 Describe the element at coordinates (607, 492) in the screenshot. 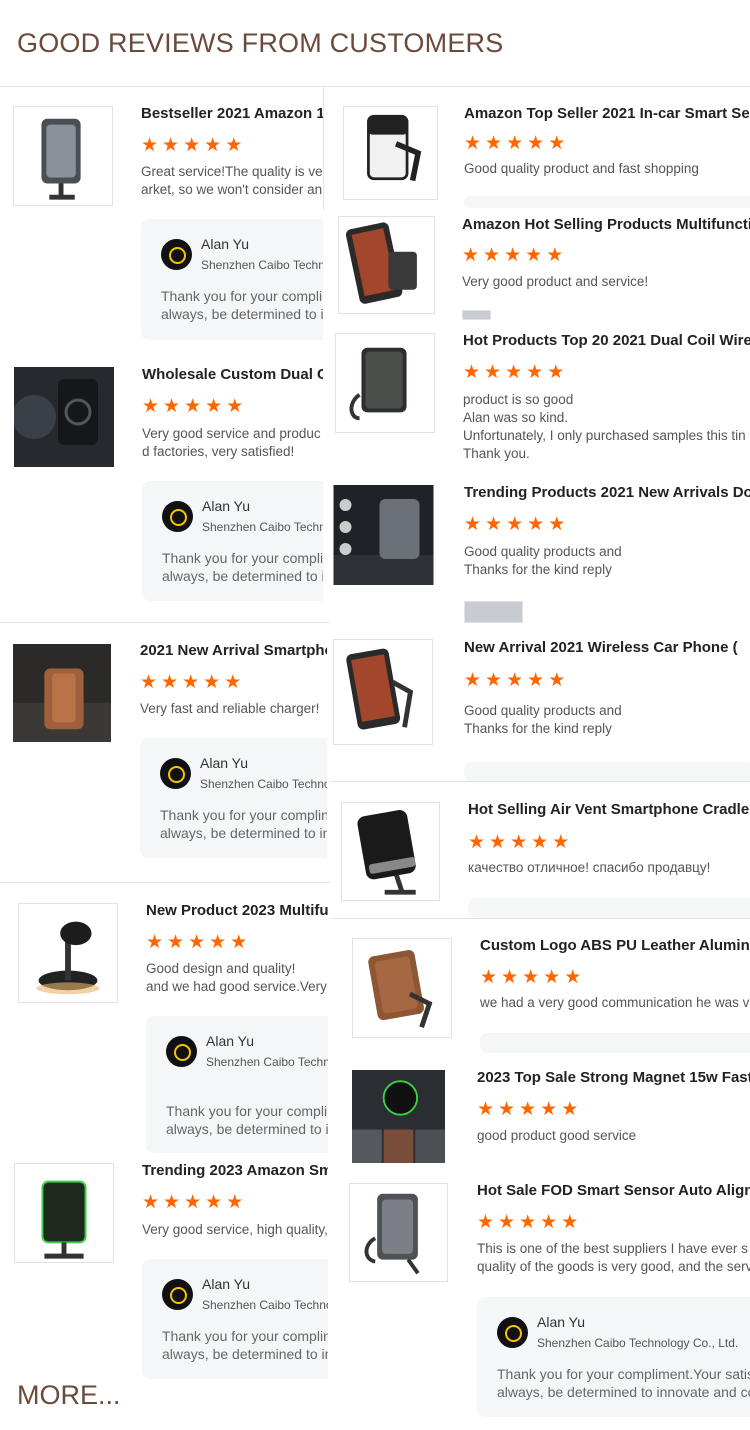

I see `product-title: Trending Products 2021 New Arrivals Do` at that location.